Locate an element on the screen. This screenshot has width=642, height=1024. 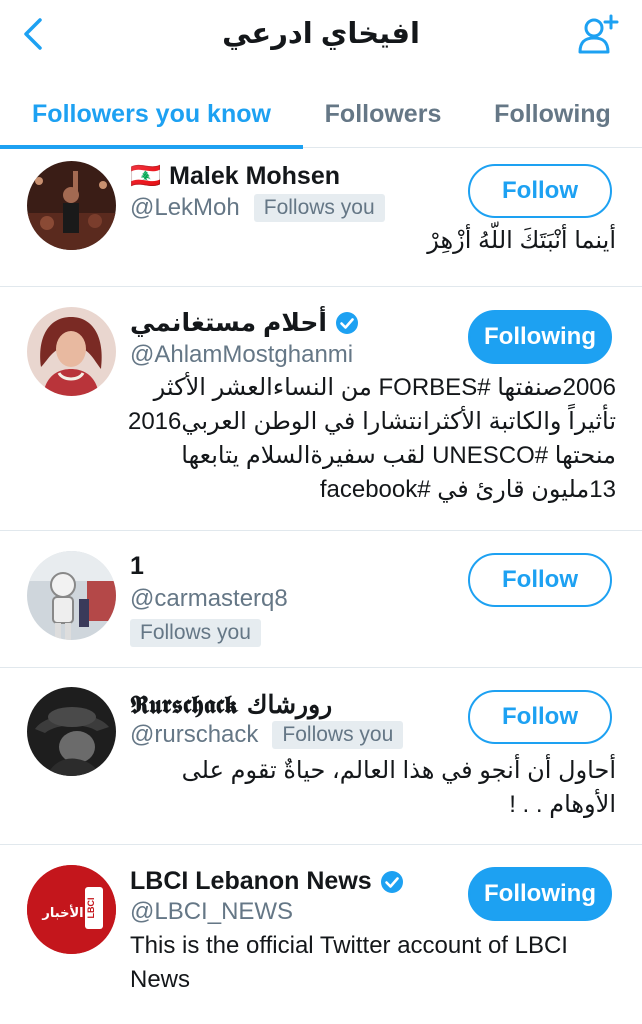
display-name: 1 is located at coordinates (137, 566).